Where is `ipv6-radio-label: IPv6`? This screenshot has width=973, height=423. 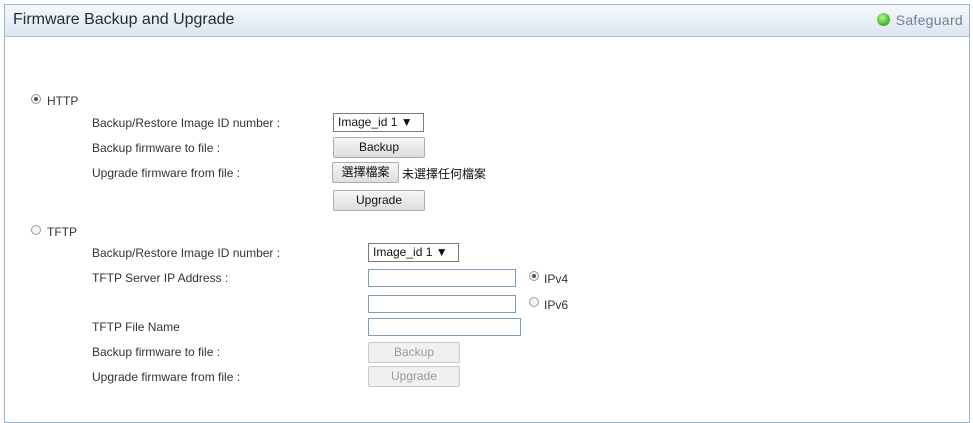
ipv6-radio-label: IPv6 is located at coordinates (556, 305).